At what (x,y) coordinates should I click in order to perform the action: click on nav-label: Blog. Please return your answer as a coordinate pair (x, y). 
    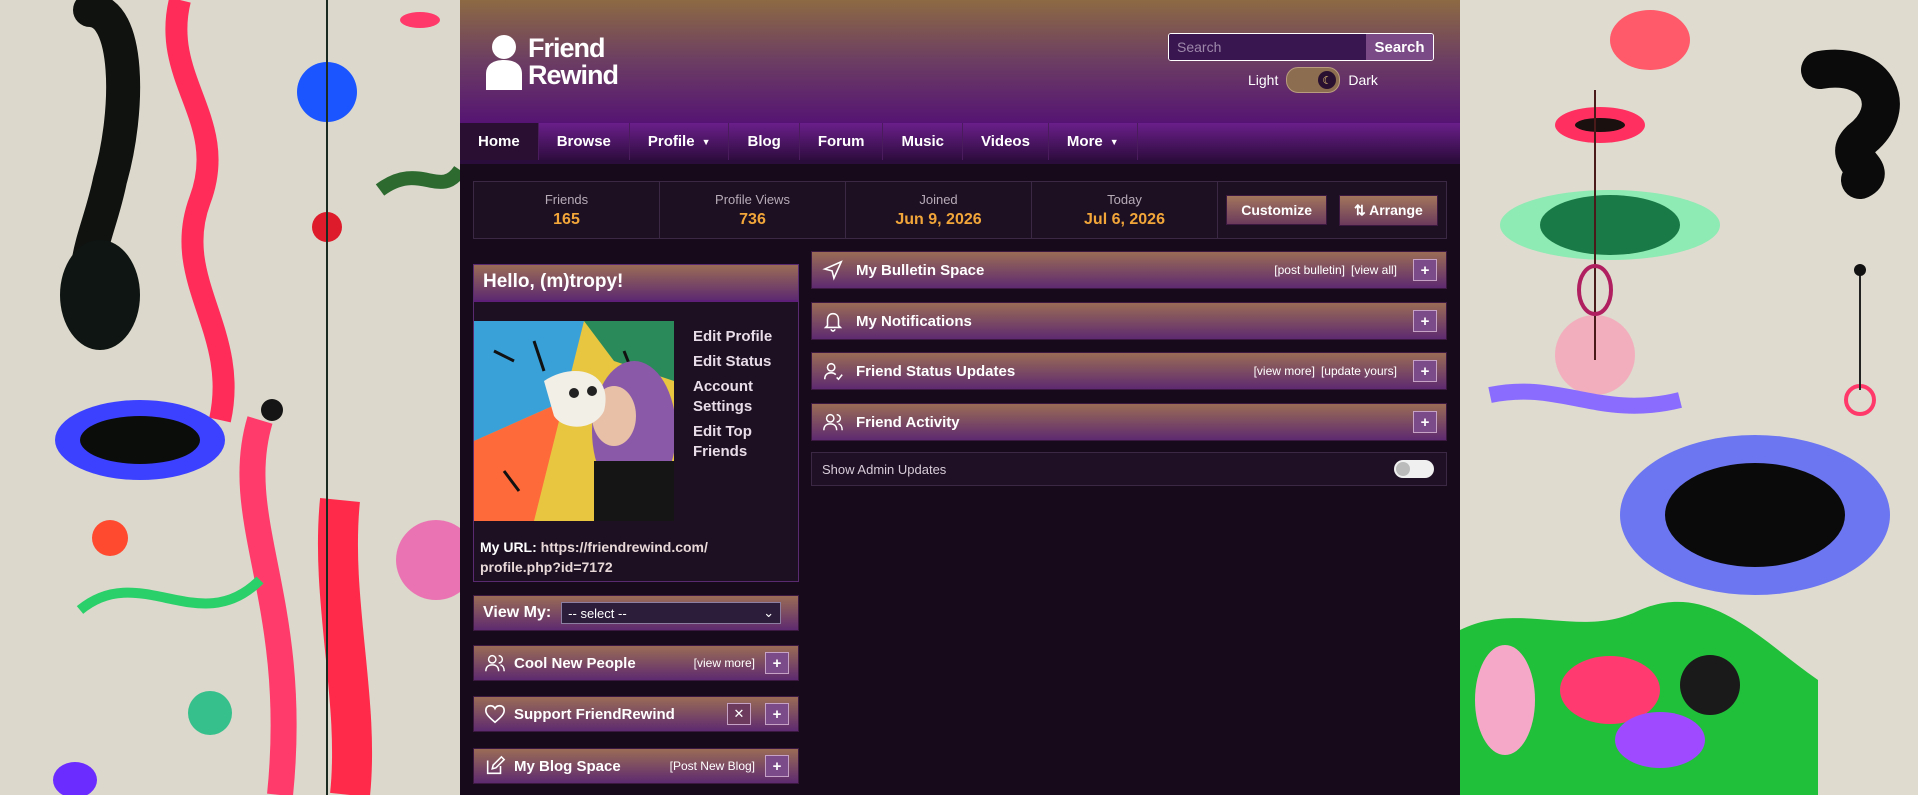
    Looking at the image, I should click on (764, 141).